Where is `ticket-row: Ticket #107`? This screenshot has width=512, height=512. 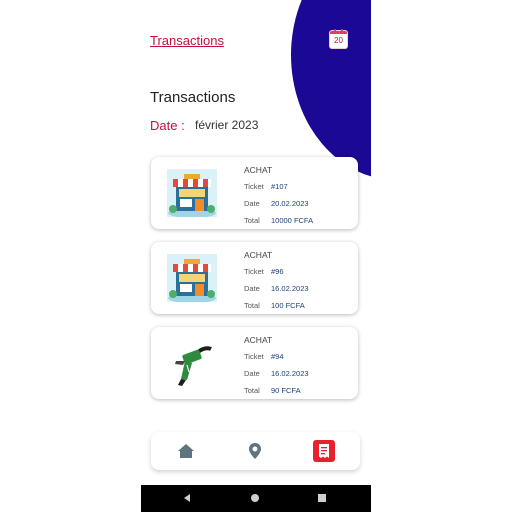 ticket-row: Ticket #107 is located at coordinates (266, 186).